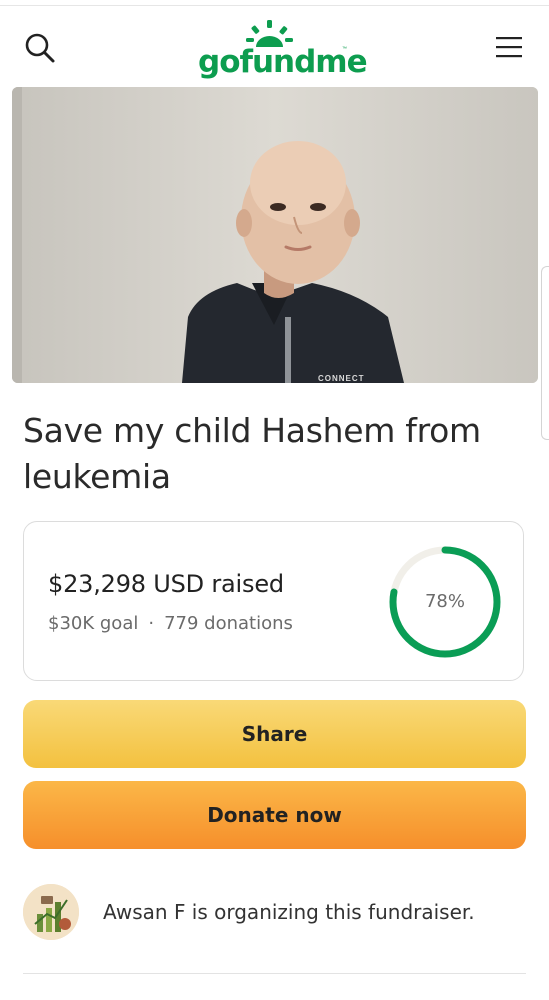 This screenshot has width=549, height=1000. I want to click on amount-raised: $23,298 USD raised, so click(166, 584).